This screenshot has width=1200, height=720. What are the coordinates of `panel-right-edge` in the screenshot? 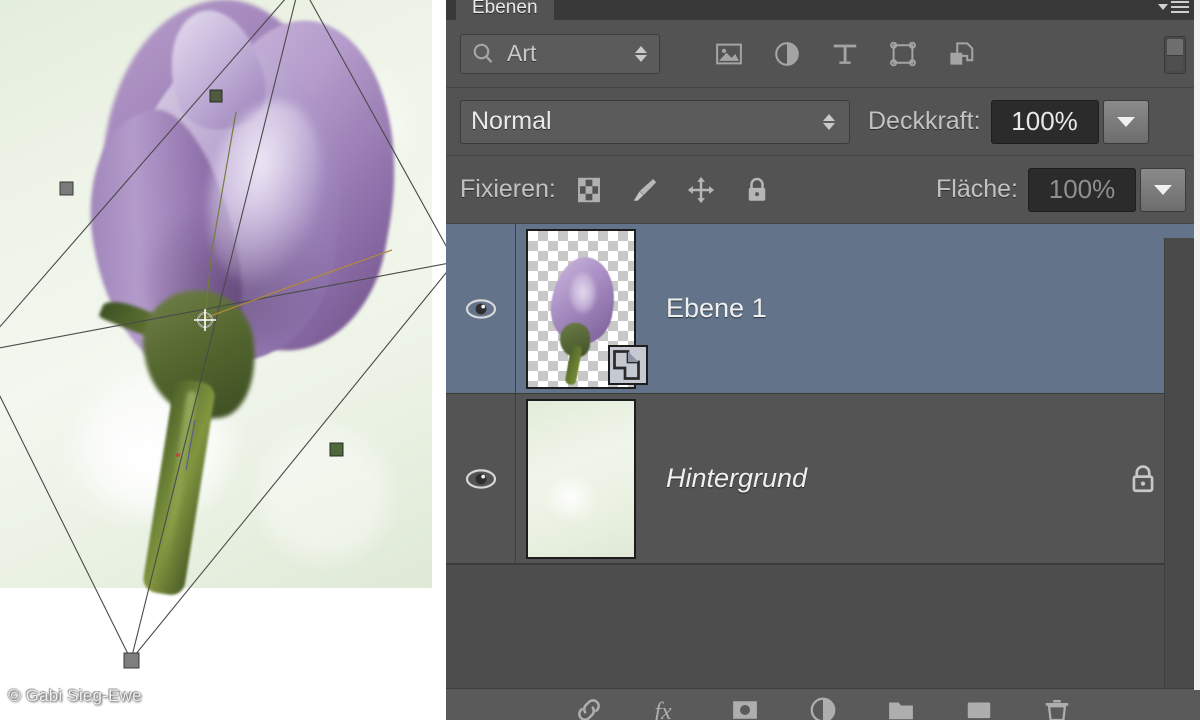 It's located at (1197, 345).